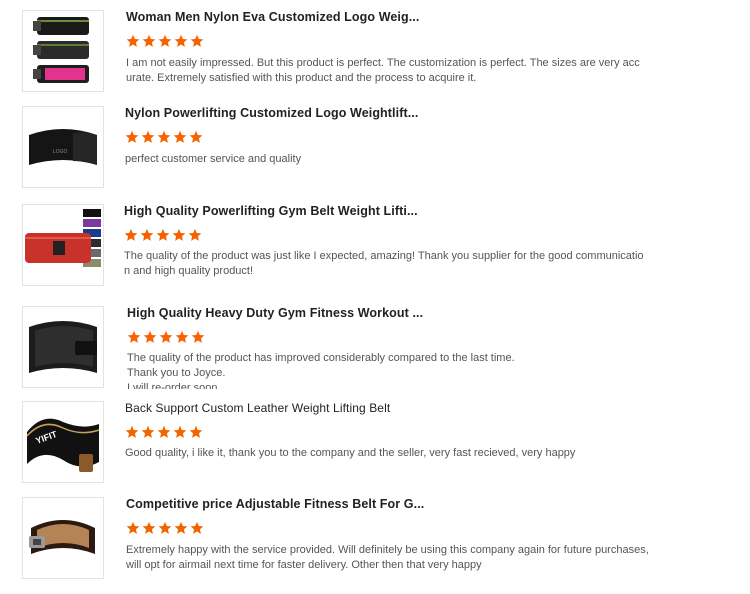 This screenshot has height=594, width=750. I want to click on belt-red-image, so click(63, 238).